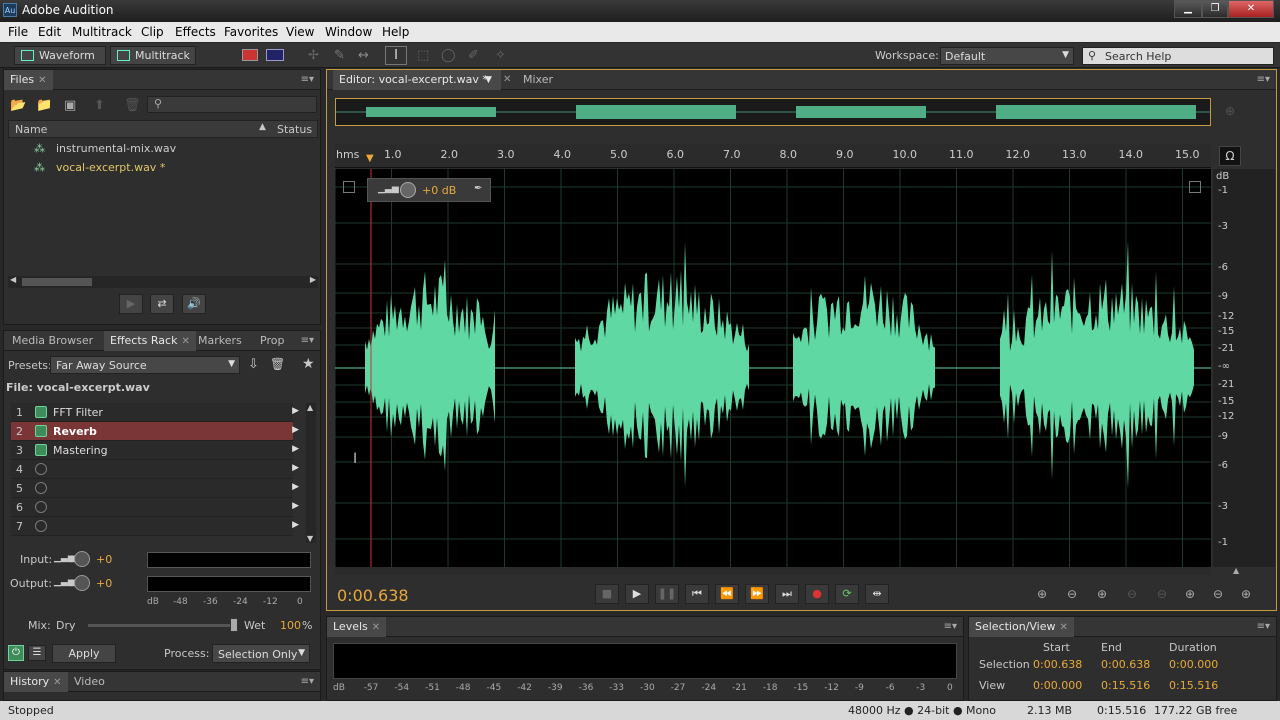 Image resolution: width=1280 pixels, height=720 pixels. What do you see at coordinates (1072, 594) in the screenshot?
I see `zoom-out-amplitude-icon: ⊖` at bounding box center [1072, 594].